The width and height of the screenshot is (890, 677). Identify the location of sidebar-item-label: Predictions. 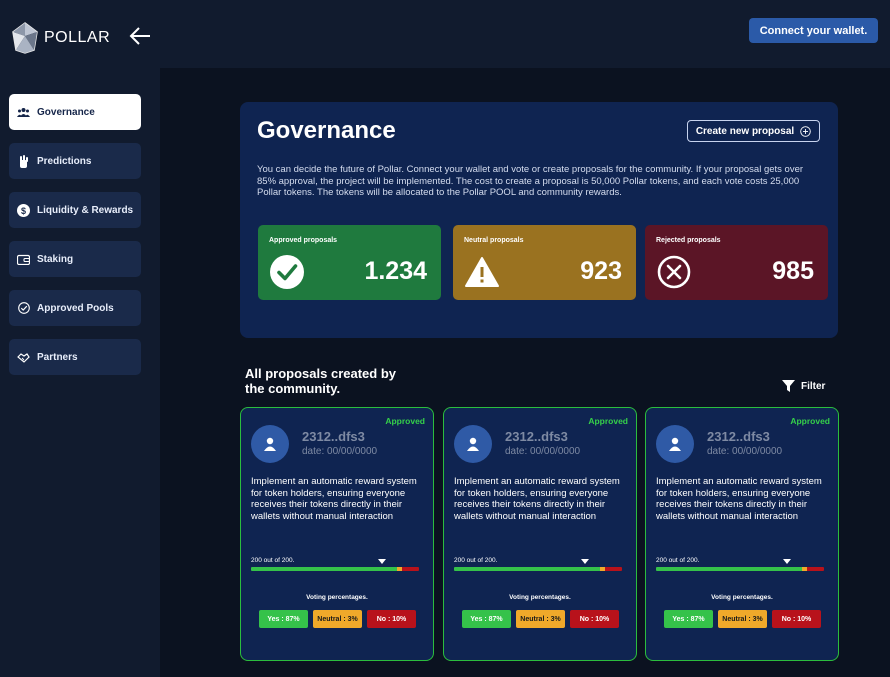
(64, 161).